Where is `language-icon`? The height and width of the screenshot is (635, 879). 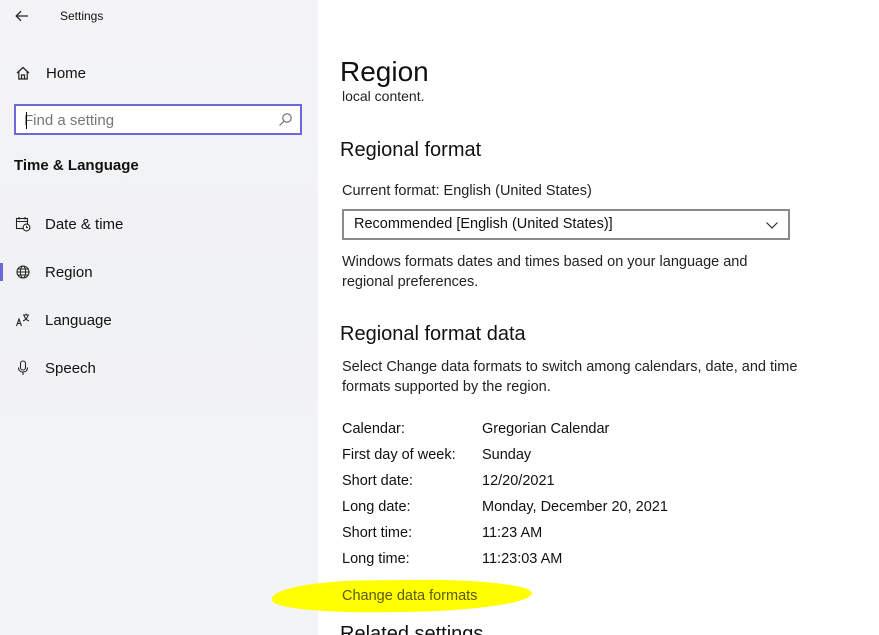
language-icon is located at coordinates (23, 320).